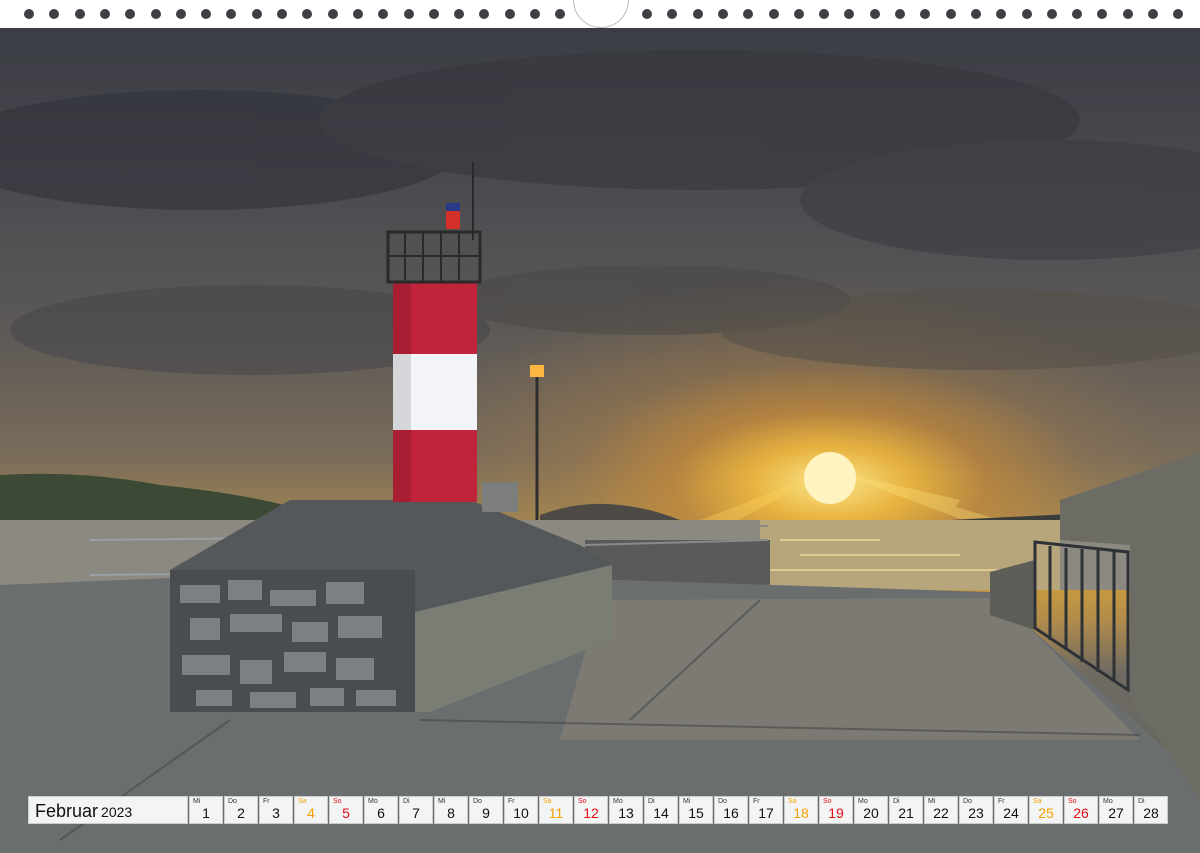  What do you see at coordinates (906, 813) in the screenshot?
I see `day-number: 21` at bounding box center [906, 813].